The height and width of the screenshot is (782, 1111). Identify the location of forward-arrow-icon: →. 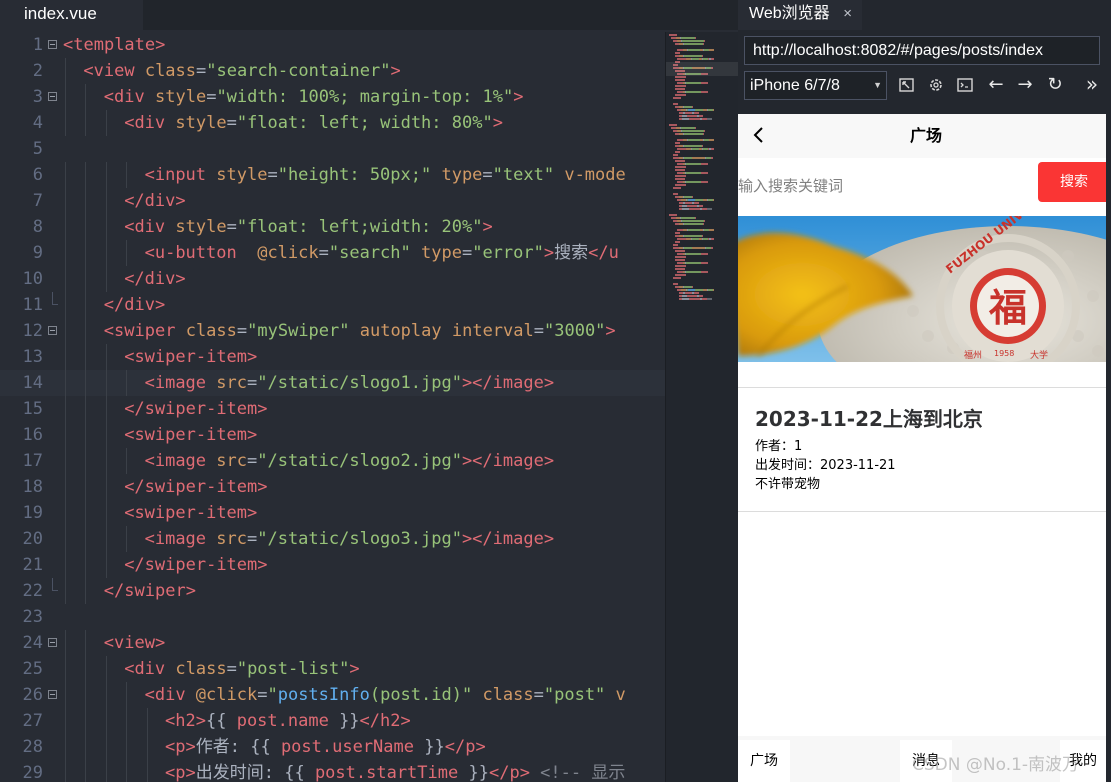
(1025, 85).